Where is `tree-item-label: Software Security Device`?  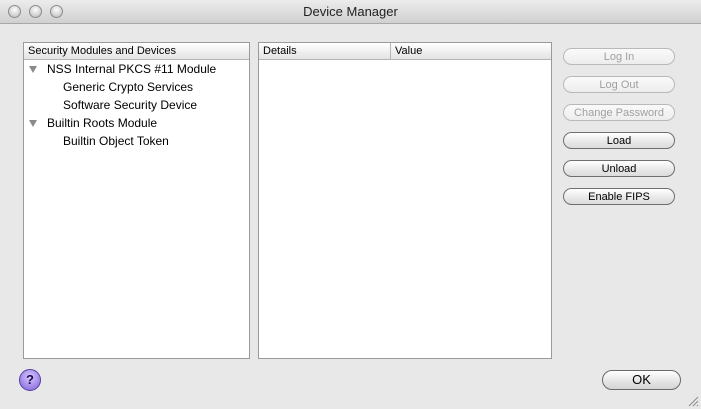 tree-item-label: Software Security Device is located at coordinates (130, 105).